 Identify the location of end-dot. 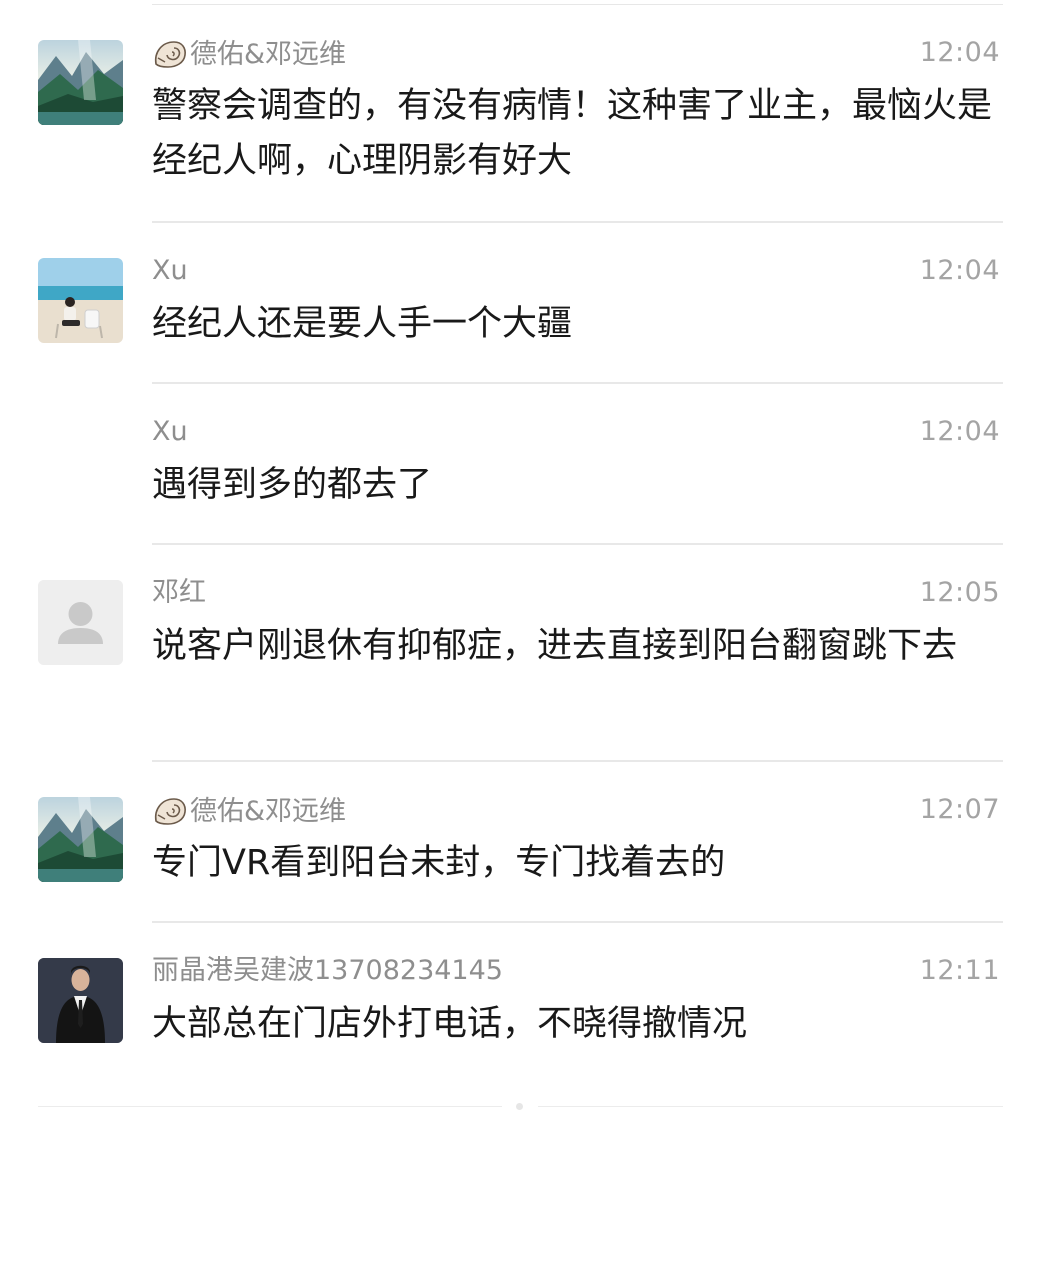
(519, 1106).